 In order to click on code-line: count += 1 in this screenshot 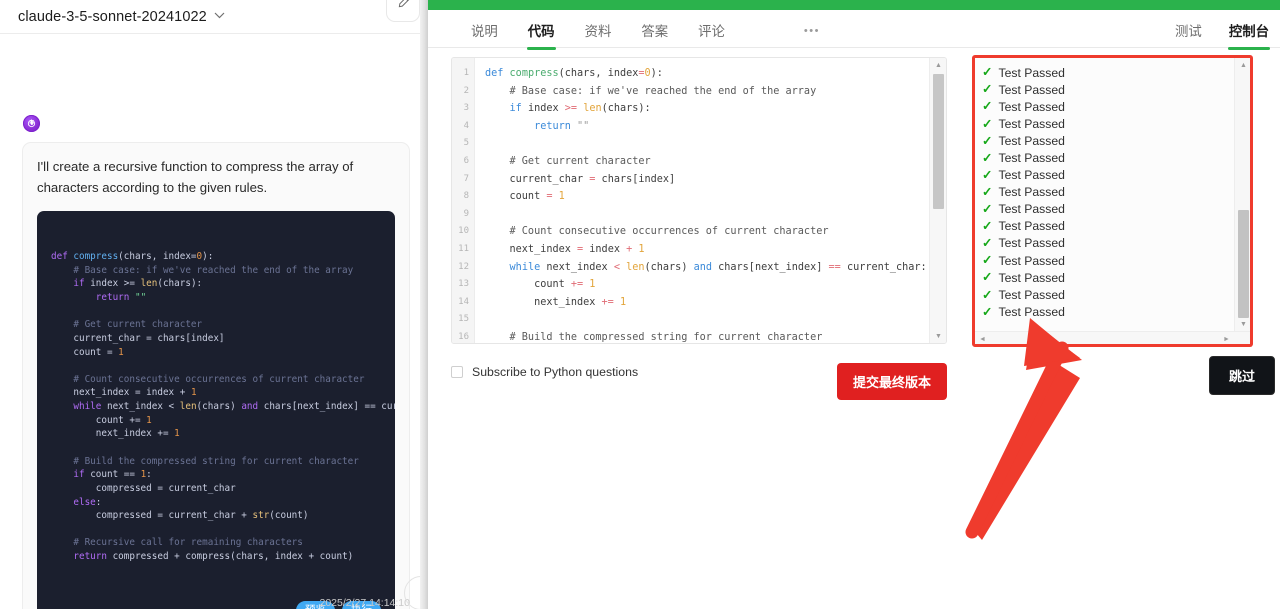, I will do `click(540, 285)`.